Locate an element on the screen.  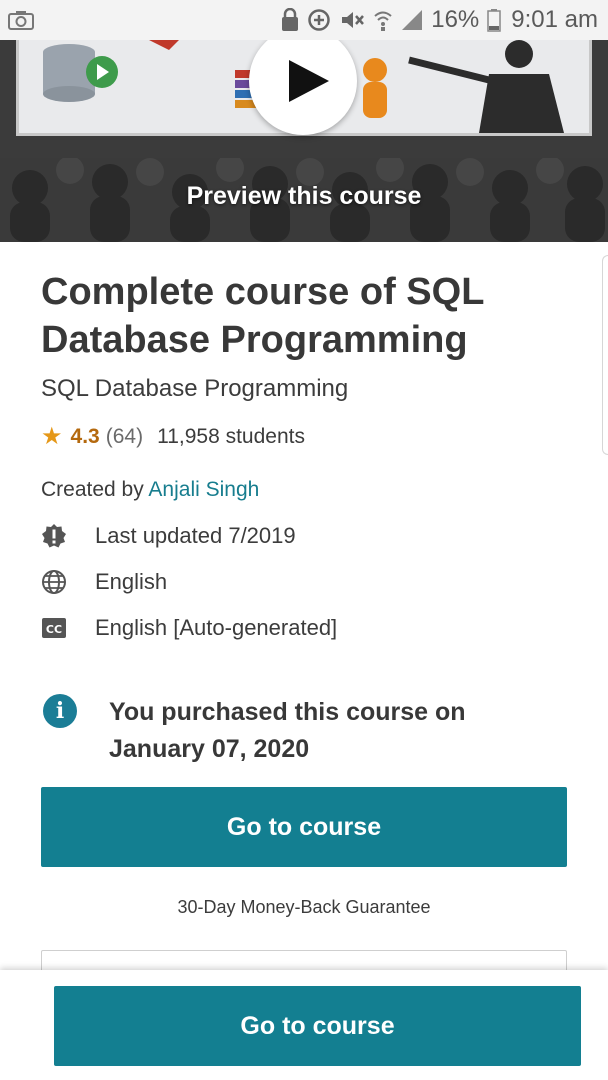
language-row: English is located at coordinates (104, 582).